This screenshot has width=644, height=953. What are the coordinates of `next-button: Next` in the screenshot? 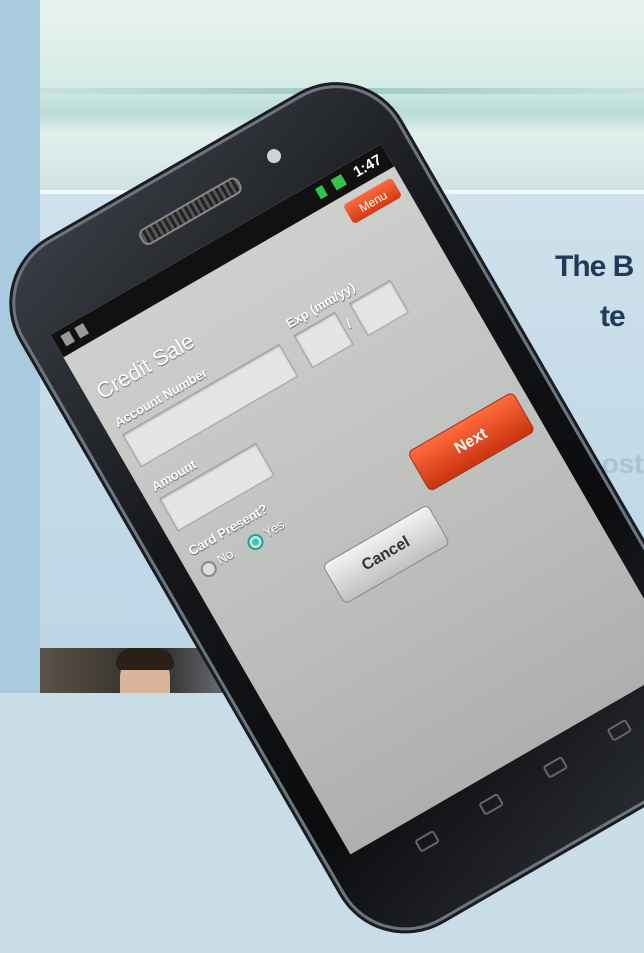 It's located at (471, 442).